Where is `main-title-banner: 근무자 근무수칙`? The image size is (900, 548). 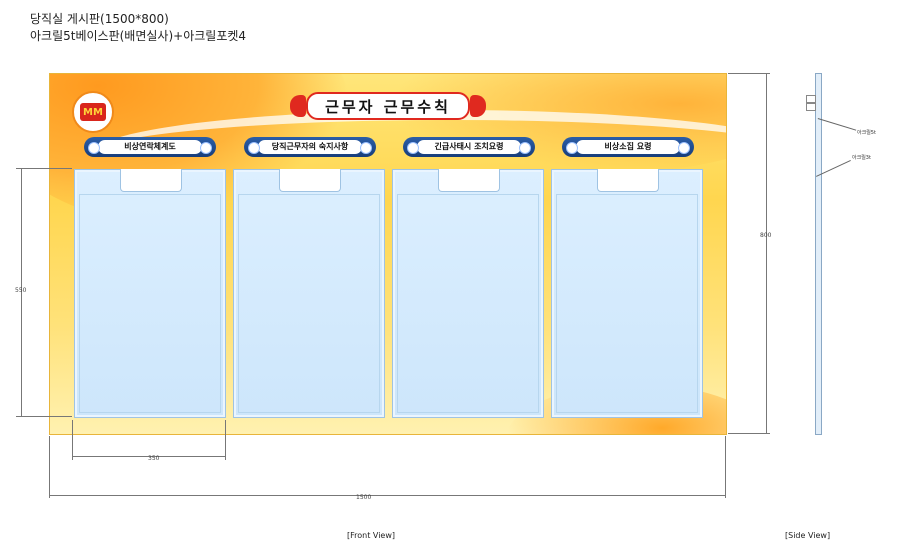 main-title-banner: 근무자 근무수칙 is located at coordinates (388, 106).